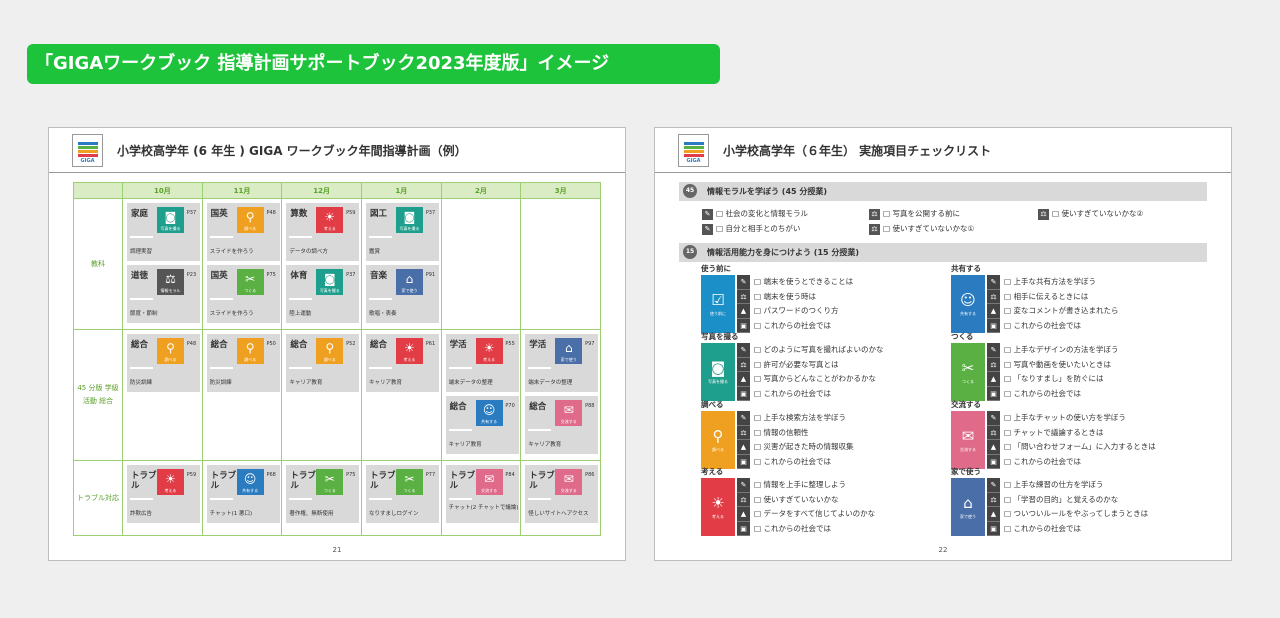  What do you see at coordinates (814, 514) in the screenshot?
I see `checklist-item: □ データをすべて信じてよいのかな` at bounding box center [814, 514].